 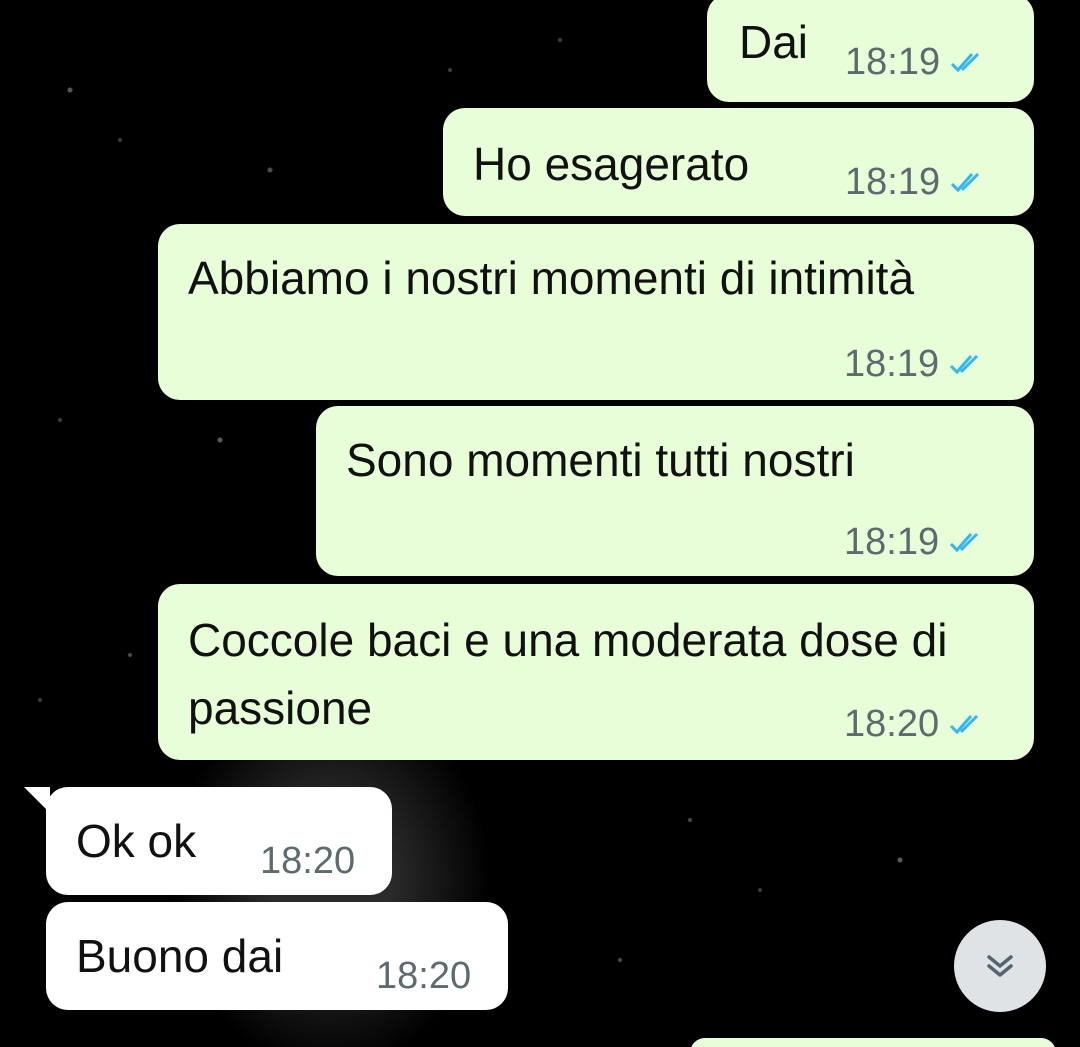 What do you see at coordinates (136, 841) in the screenshot?
I see `message-text: Ok ok` at bounding box center [136, 841].